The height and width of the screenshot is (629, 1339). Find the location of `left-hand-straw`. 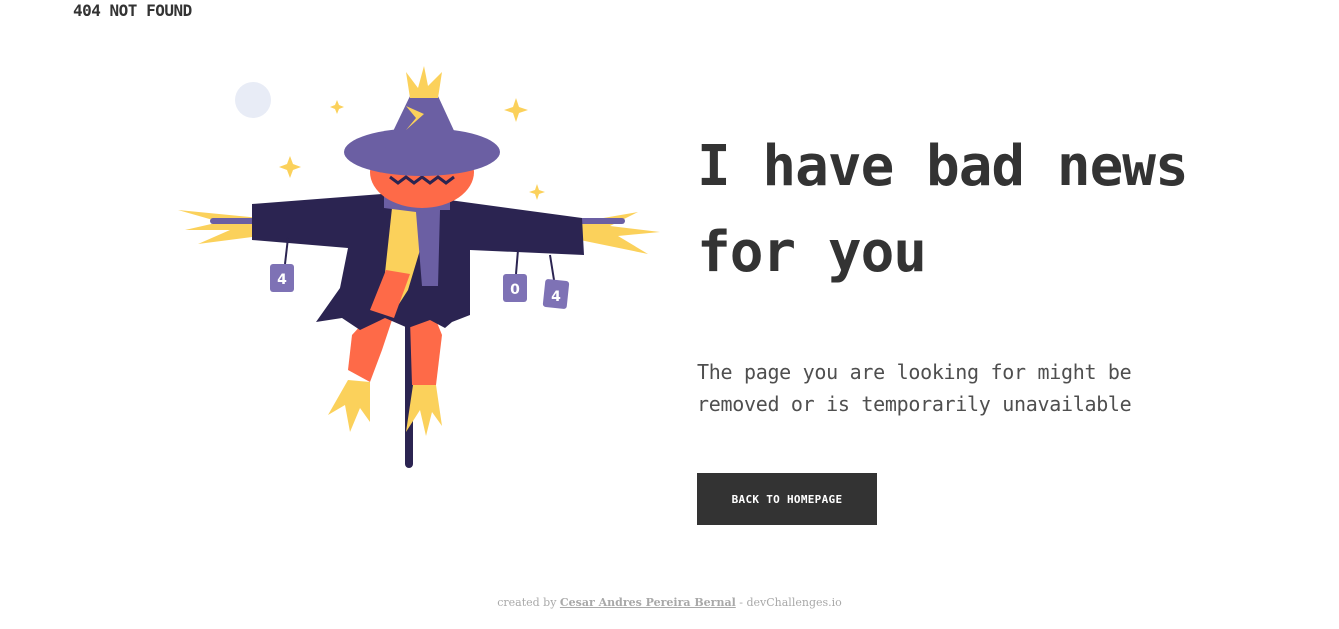

left-hand-straw is located at coordinates (219, 227).